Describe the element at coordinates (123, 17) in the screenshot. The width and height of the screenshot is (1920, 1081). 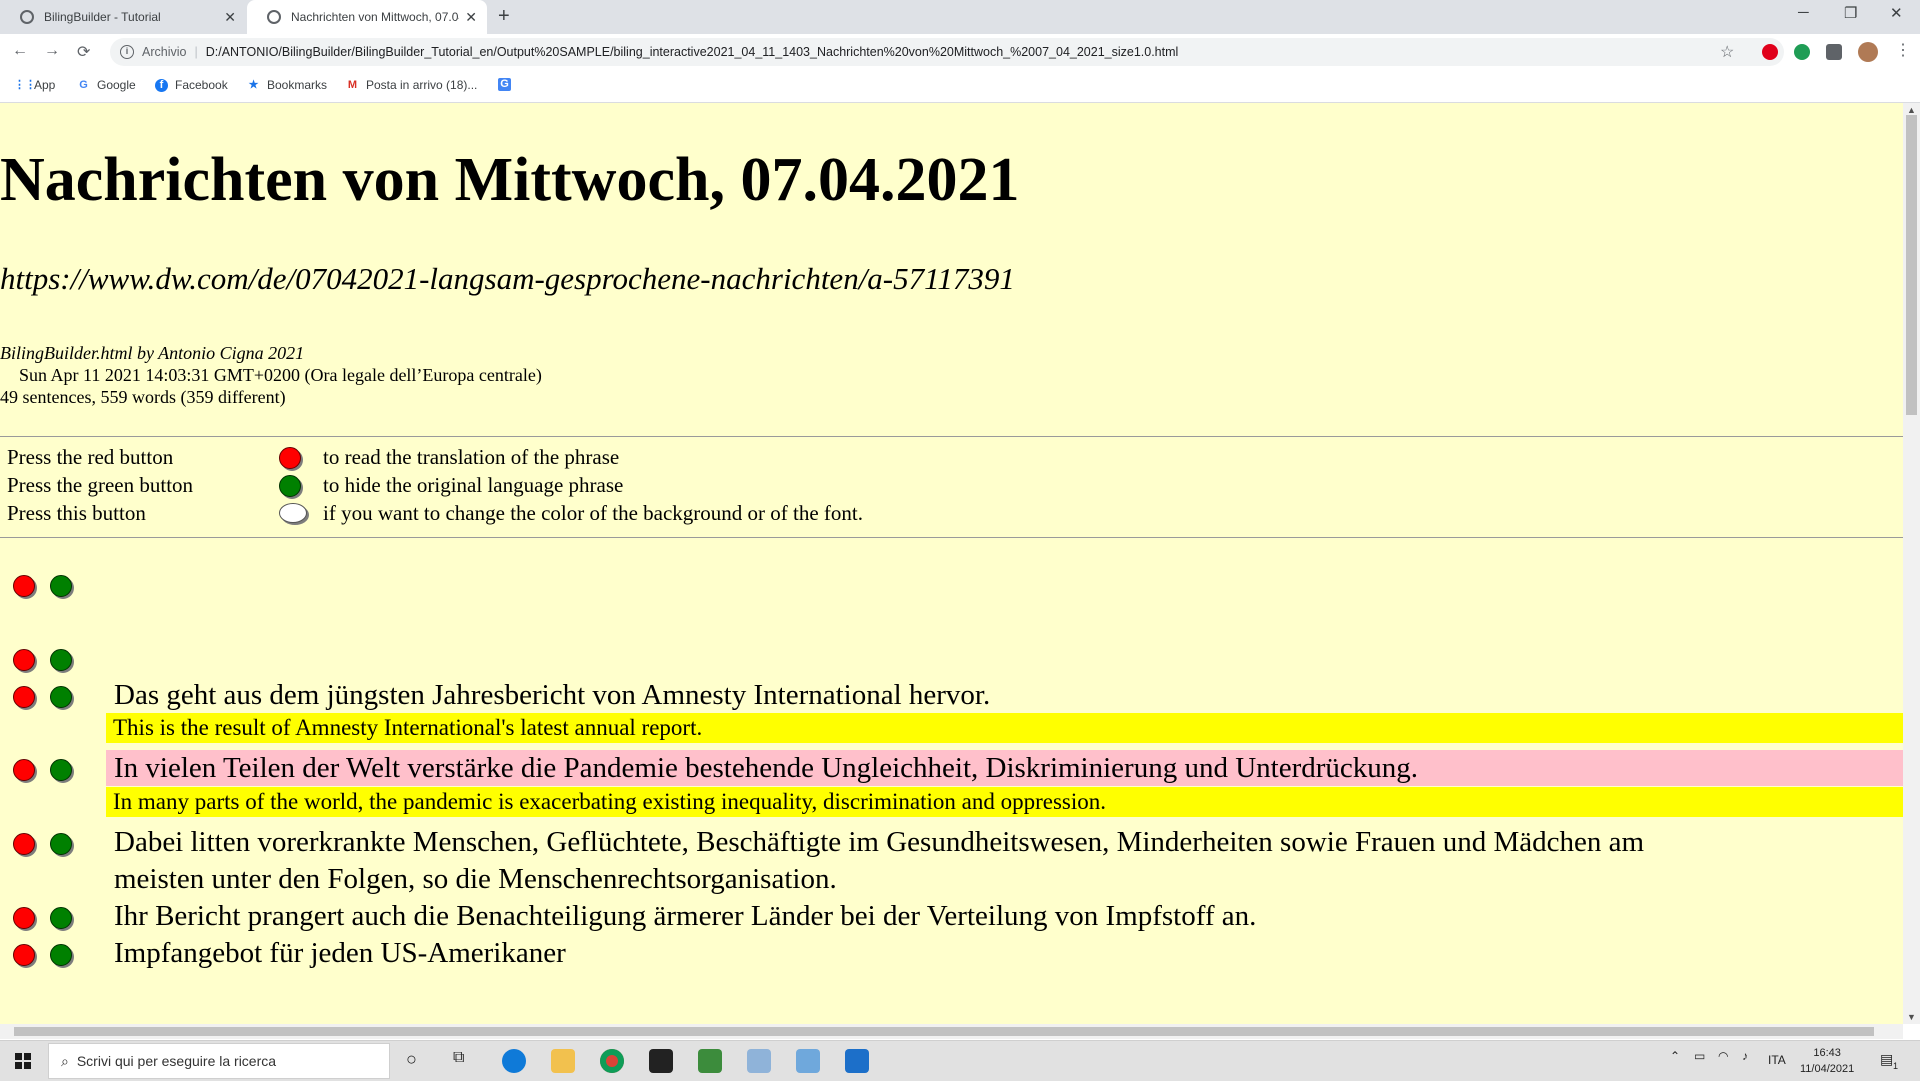
I see `tab-biling-tutorial: BilingBuilder - Tutorial ✕` at that location.